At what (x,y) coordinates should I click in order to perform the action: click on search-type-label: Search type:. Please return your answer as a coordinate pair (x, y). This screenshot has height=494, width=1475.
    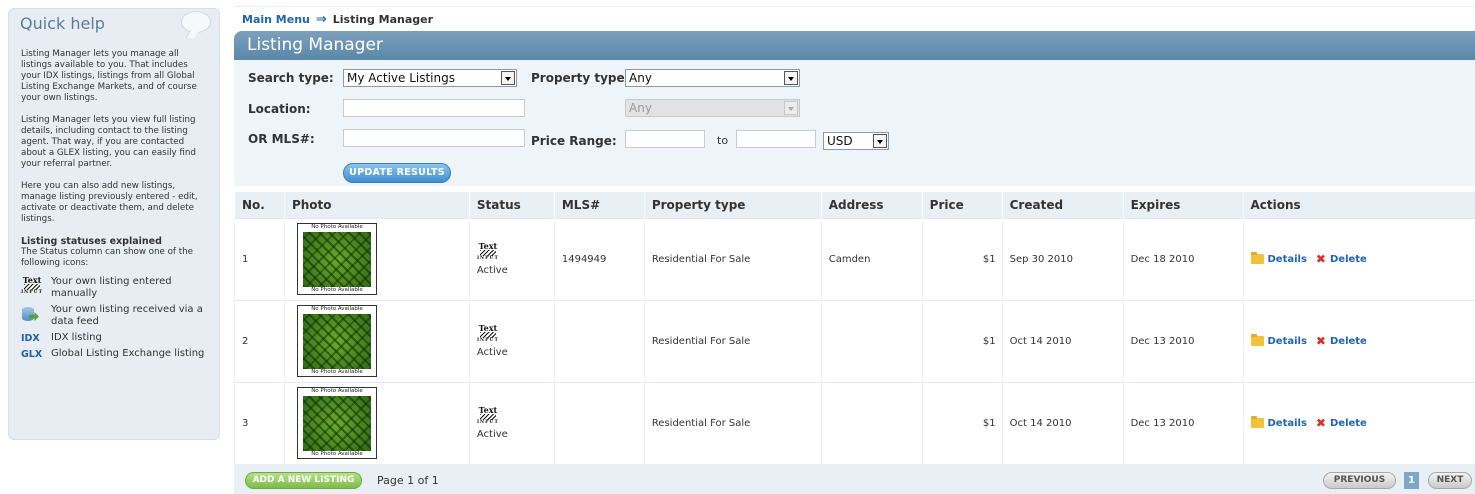
    Looking at the image, I should click on (291, 78).